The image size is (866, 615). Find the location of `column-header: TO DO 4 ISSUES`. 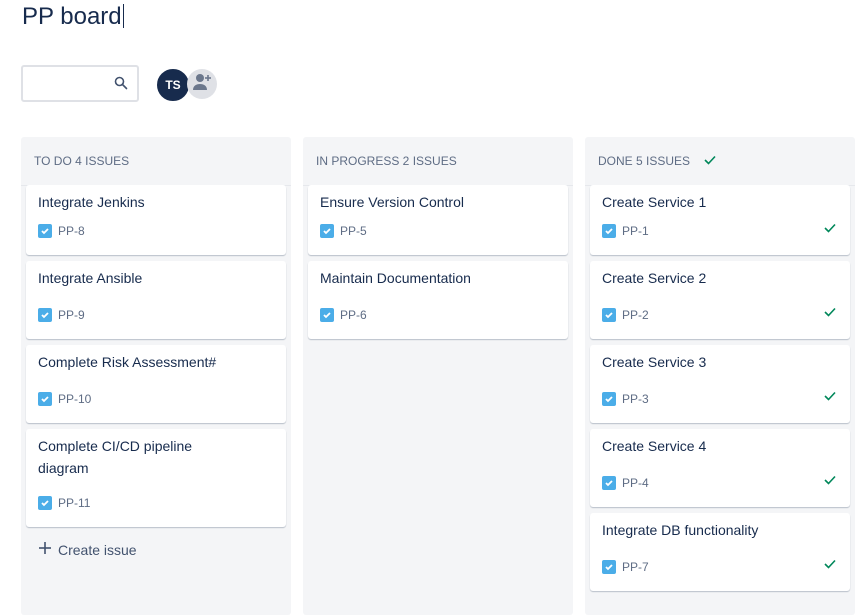

column-header: TO DO 4 ISSUES is located at coordinates (156, 161).